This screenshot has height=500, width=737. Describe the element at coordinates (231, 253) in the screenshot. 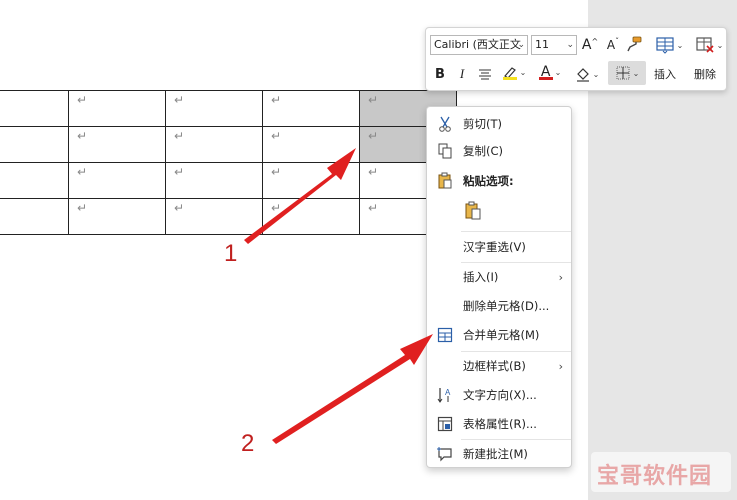

I see `annotation-number-1: 1` at that location.